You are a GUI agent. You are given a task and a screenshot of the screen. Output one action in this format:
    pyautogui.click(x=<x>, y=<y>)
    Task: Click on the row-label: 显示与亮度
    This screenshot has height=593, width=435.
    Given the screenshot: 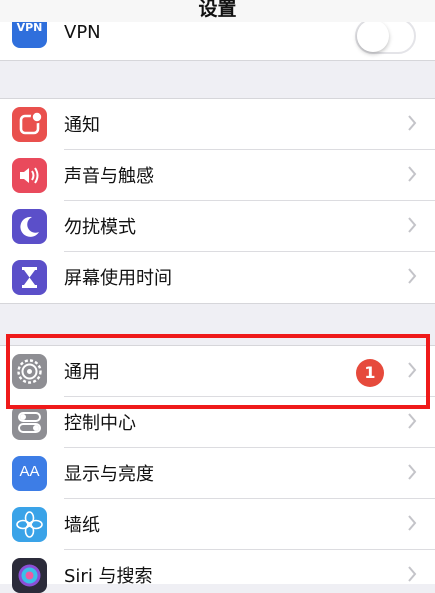 What is the action you would take?
    pyautogui.click(x=109, y=474)
    